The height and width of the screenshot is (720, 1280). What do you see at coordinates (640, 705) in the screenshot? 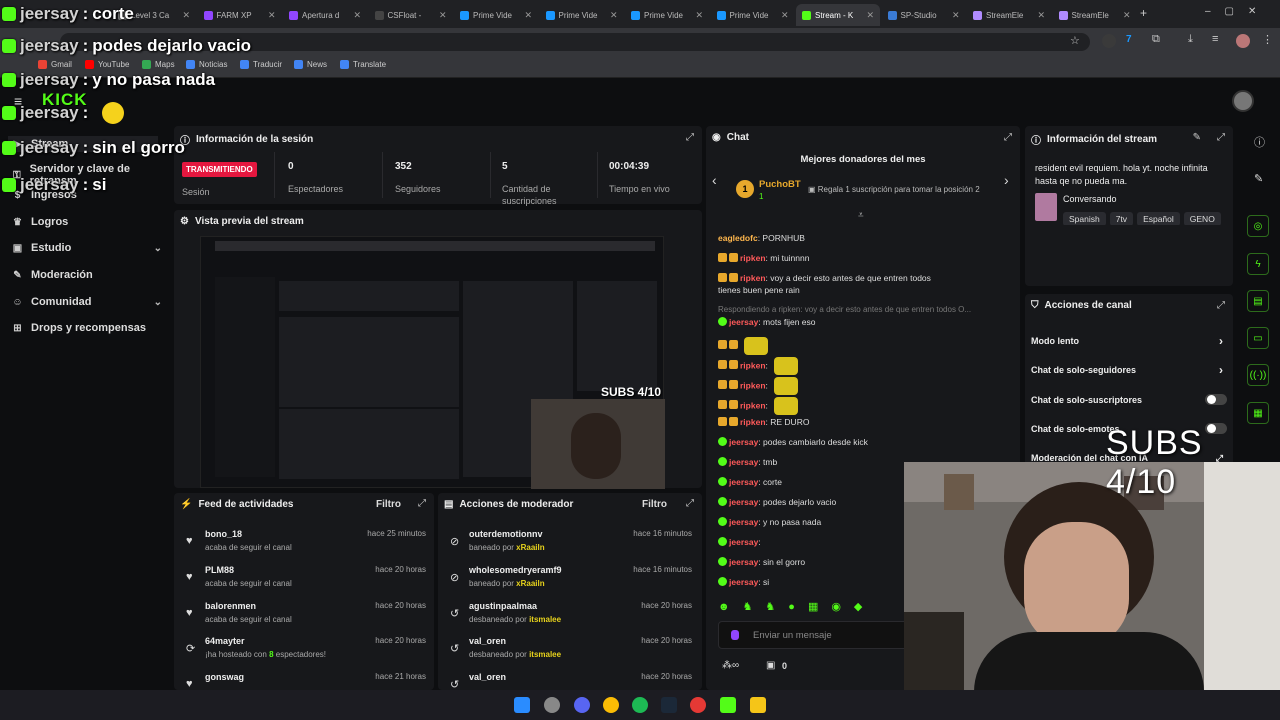
I see `spotify-icon` at bounding box center [640, 705].